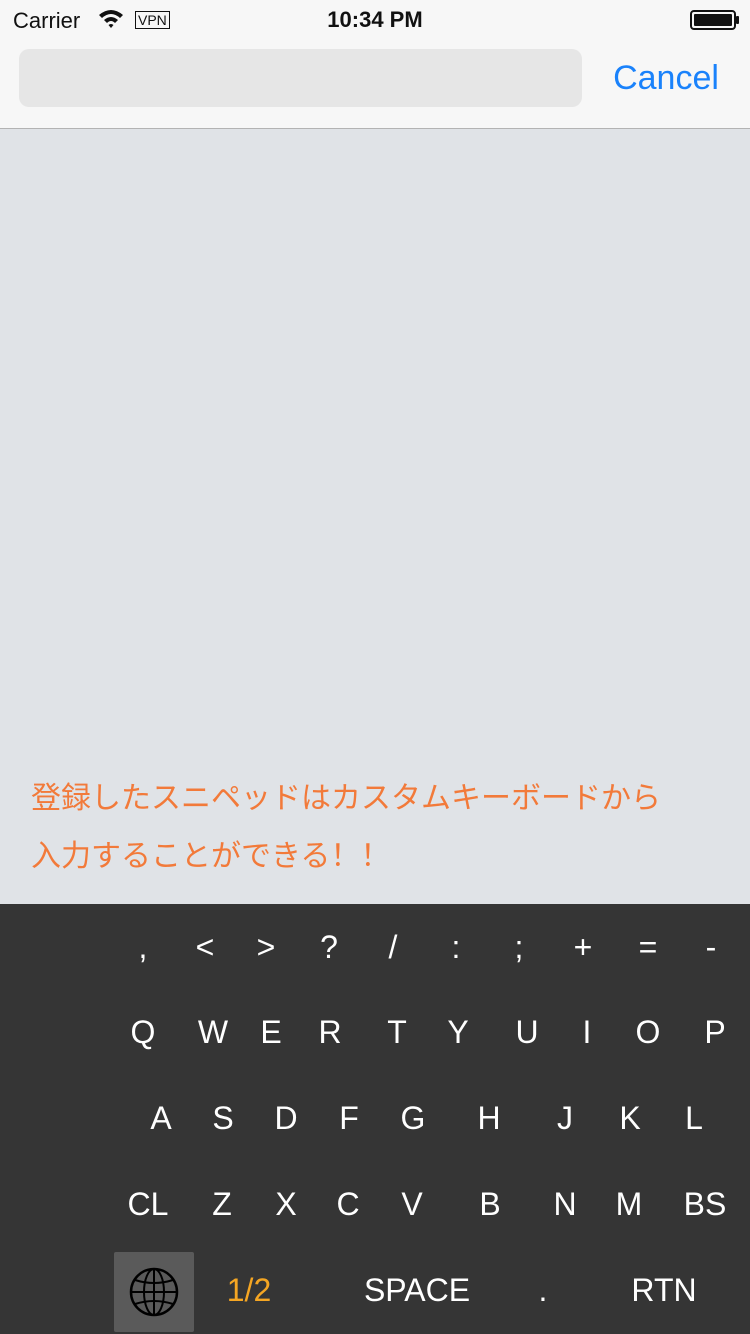 This screenshot has width=750, height=1334. What do you see at coordinates (300, 78) in the screenshot?
I see `search-input` at bounding box center [300, 78].